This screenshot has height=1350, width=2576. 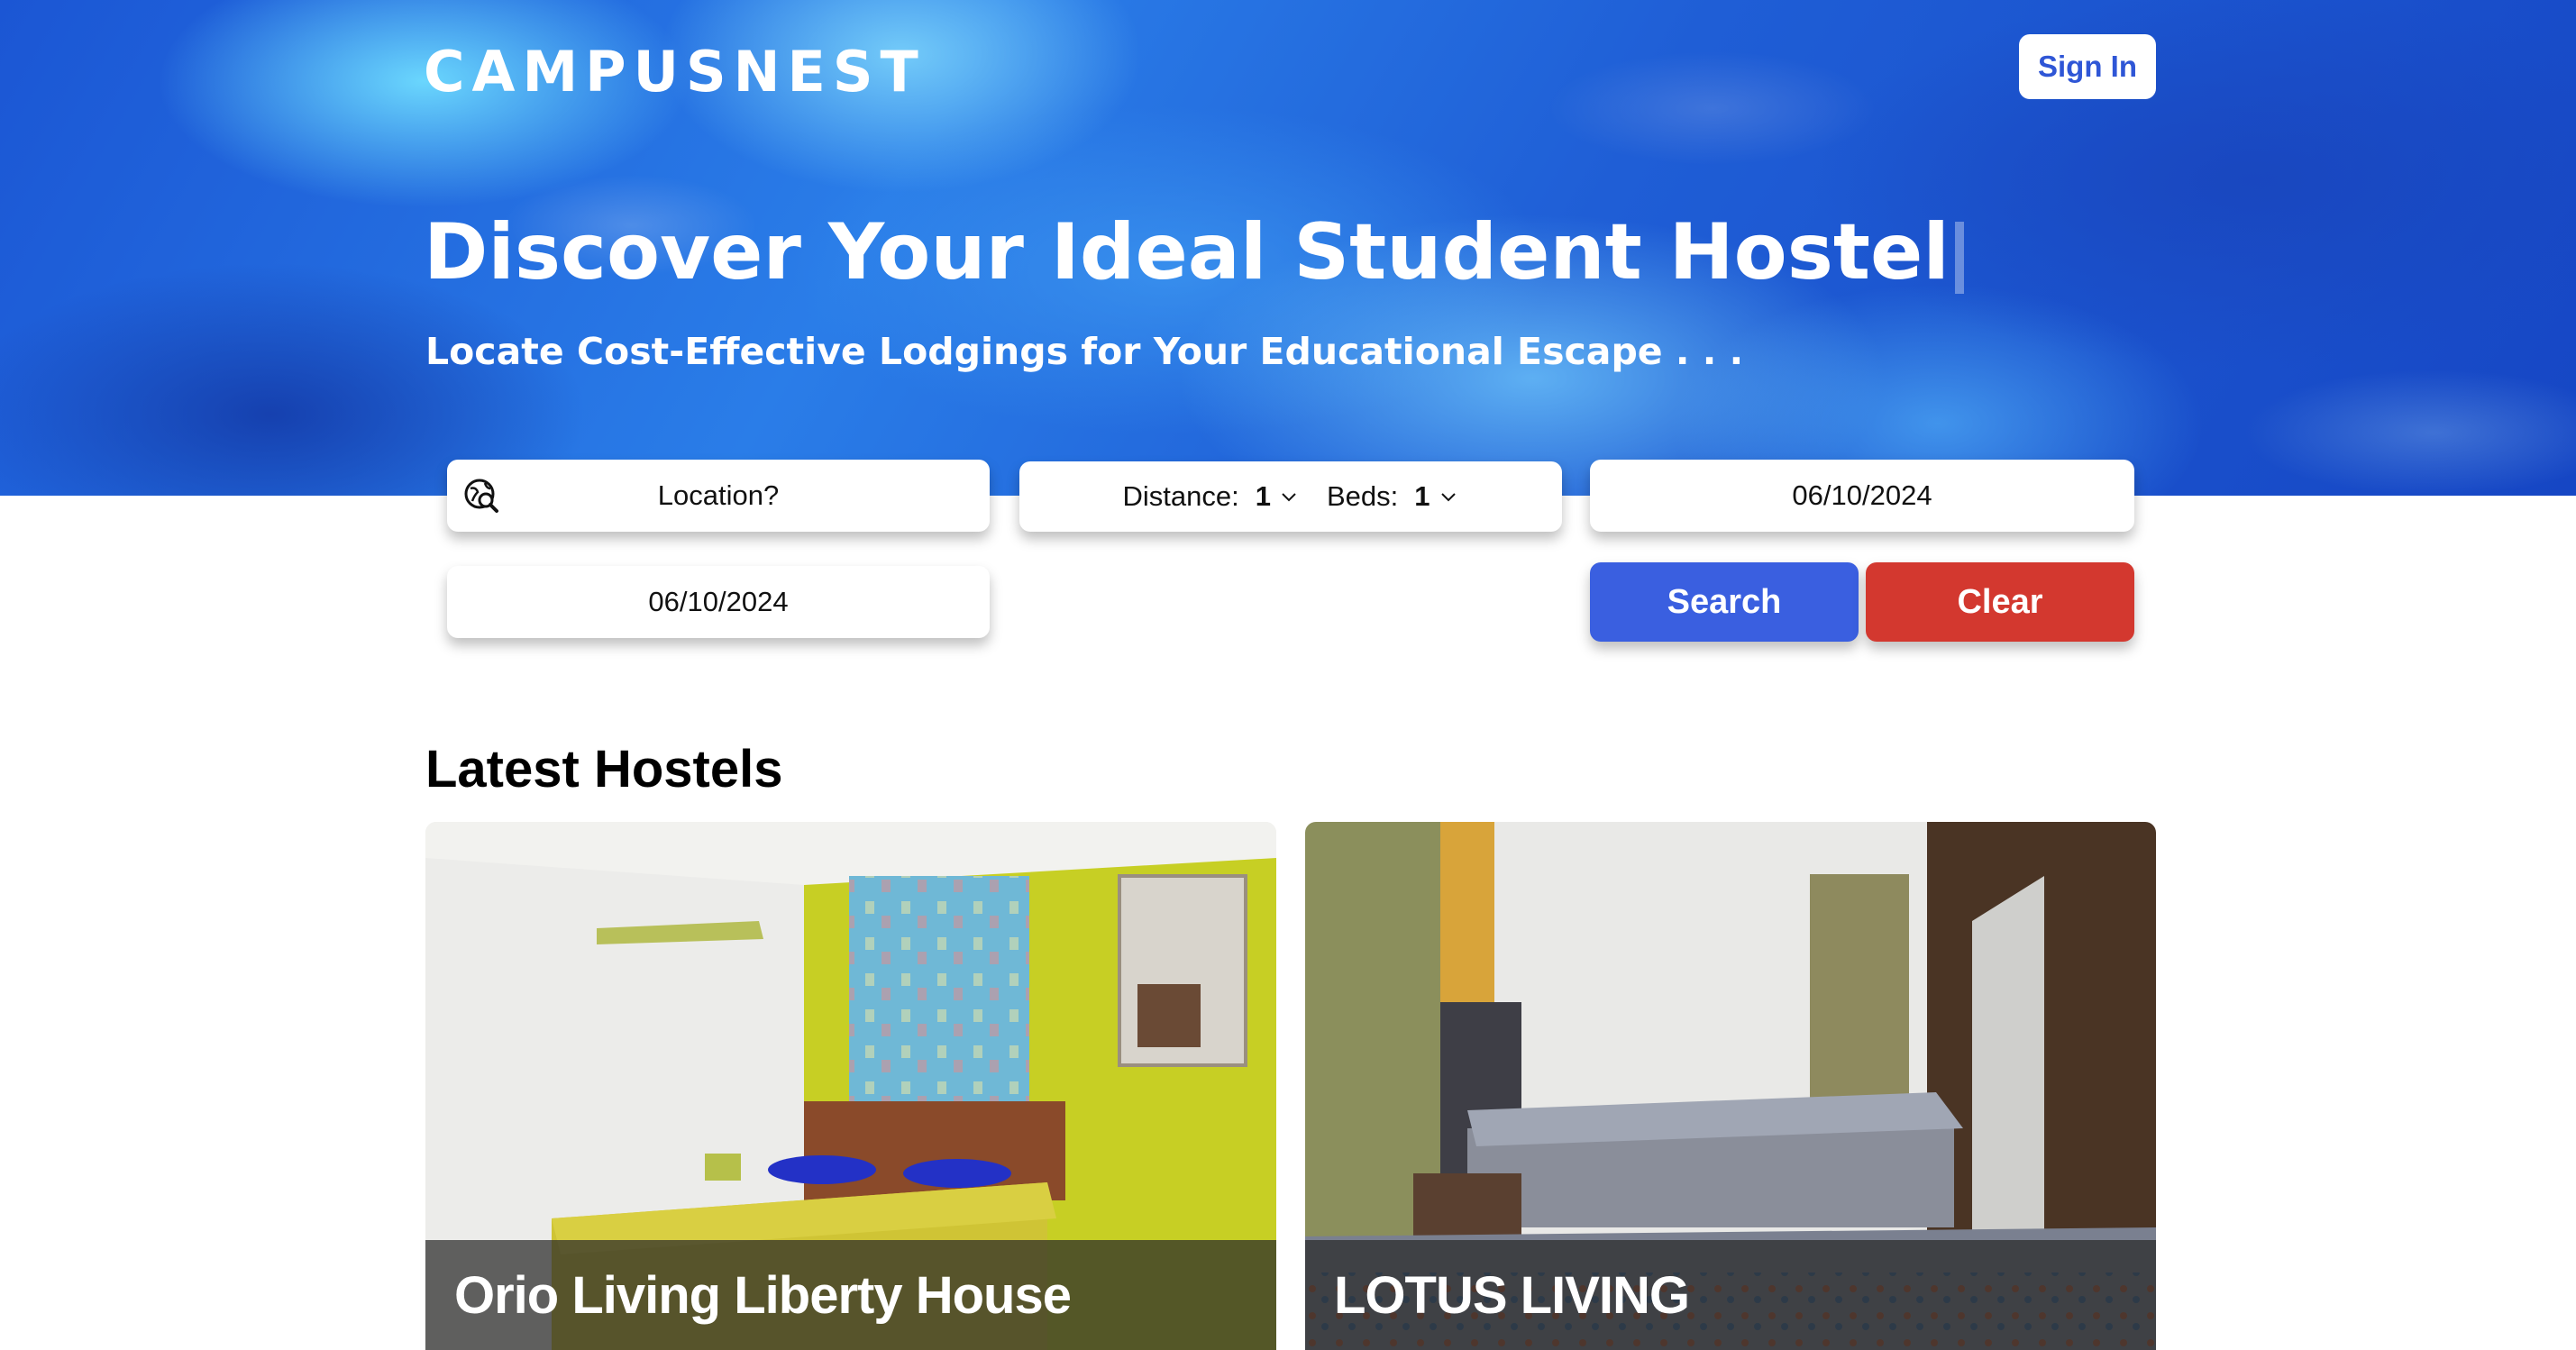 I want to click on beds-label: Beds:, so click(x=1362, y=496).